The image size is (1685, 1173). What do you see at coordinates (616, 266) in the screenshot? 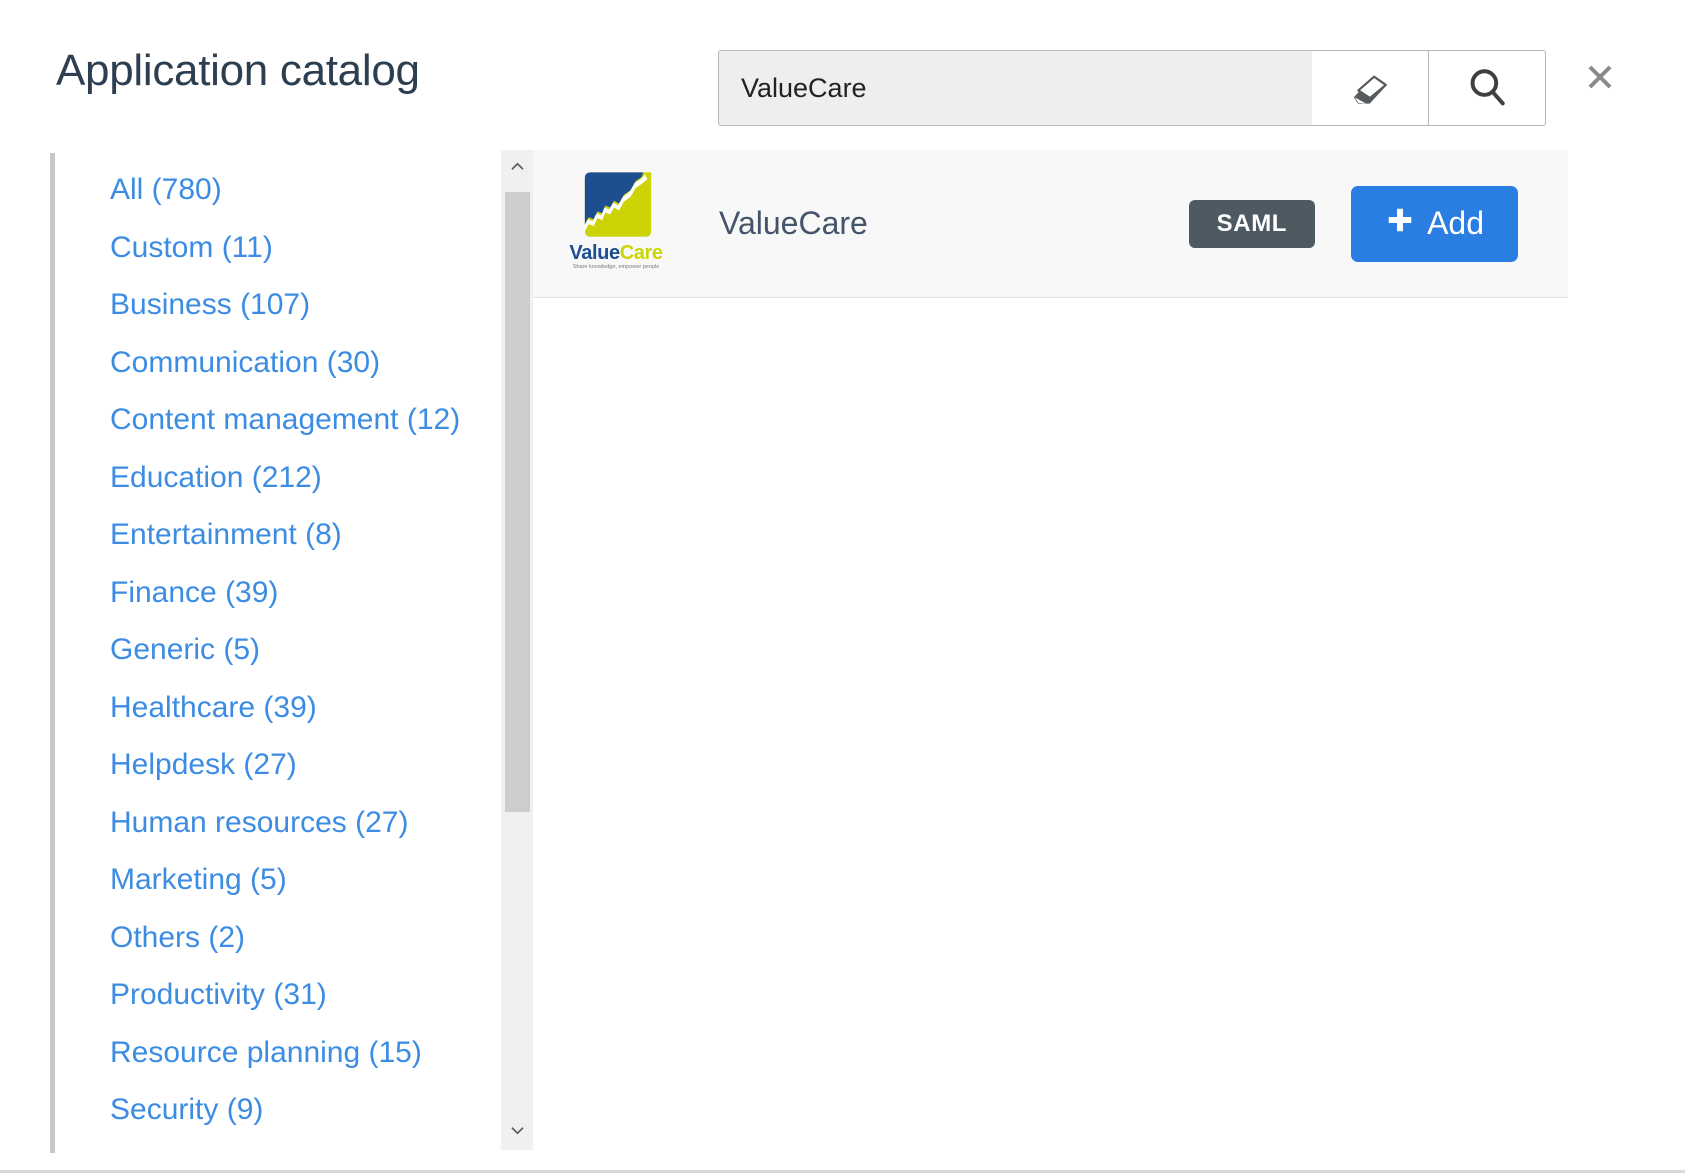
I see `logo-tagline: Share knowledge, empower people` at bounding box center [616, 266].